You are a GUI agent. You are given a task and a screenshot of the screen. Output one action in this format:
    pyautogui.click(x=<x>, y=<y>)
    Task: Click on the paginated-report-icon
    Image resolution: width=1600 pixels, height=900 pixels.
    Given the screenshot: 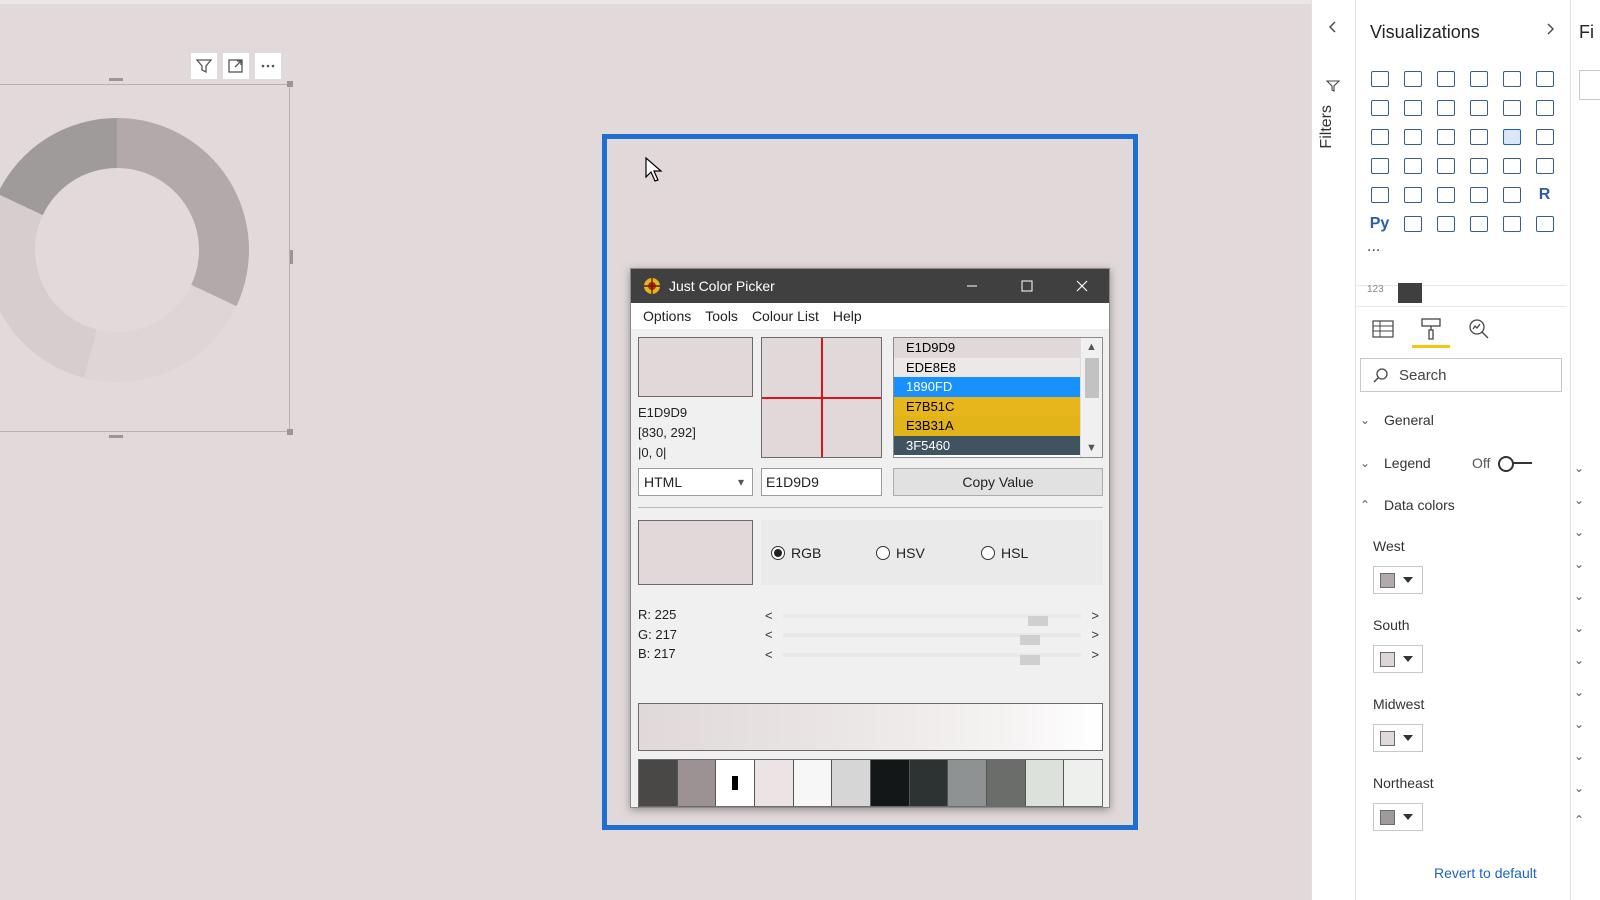 What is the action you would take?
    pyautogui.click(x=1511, y=223)
    